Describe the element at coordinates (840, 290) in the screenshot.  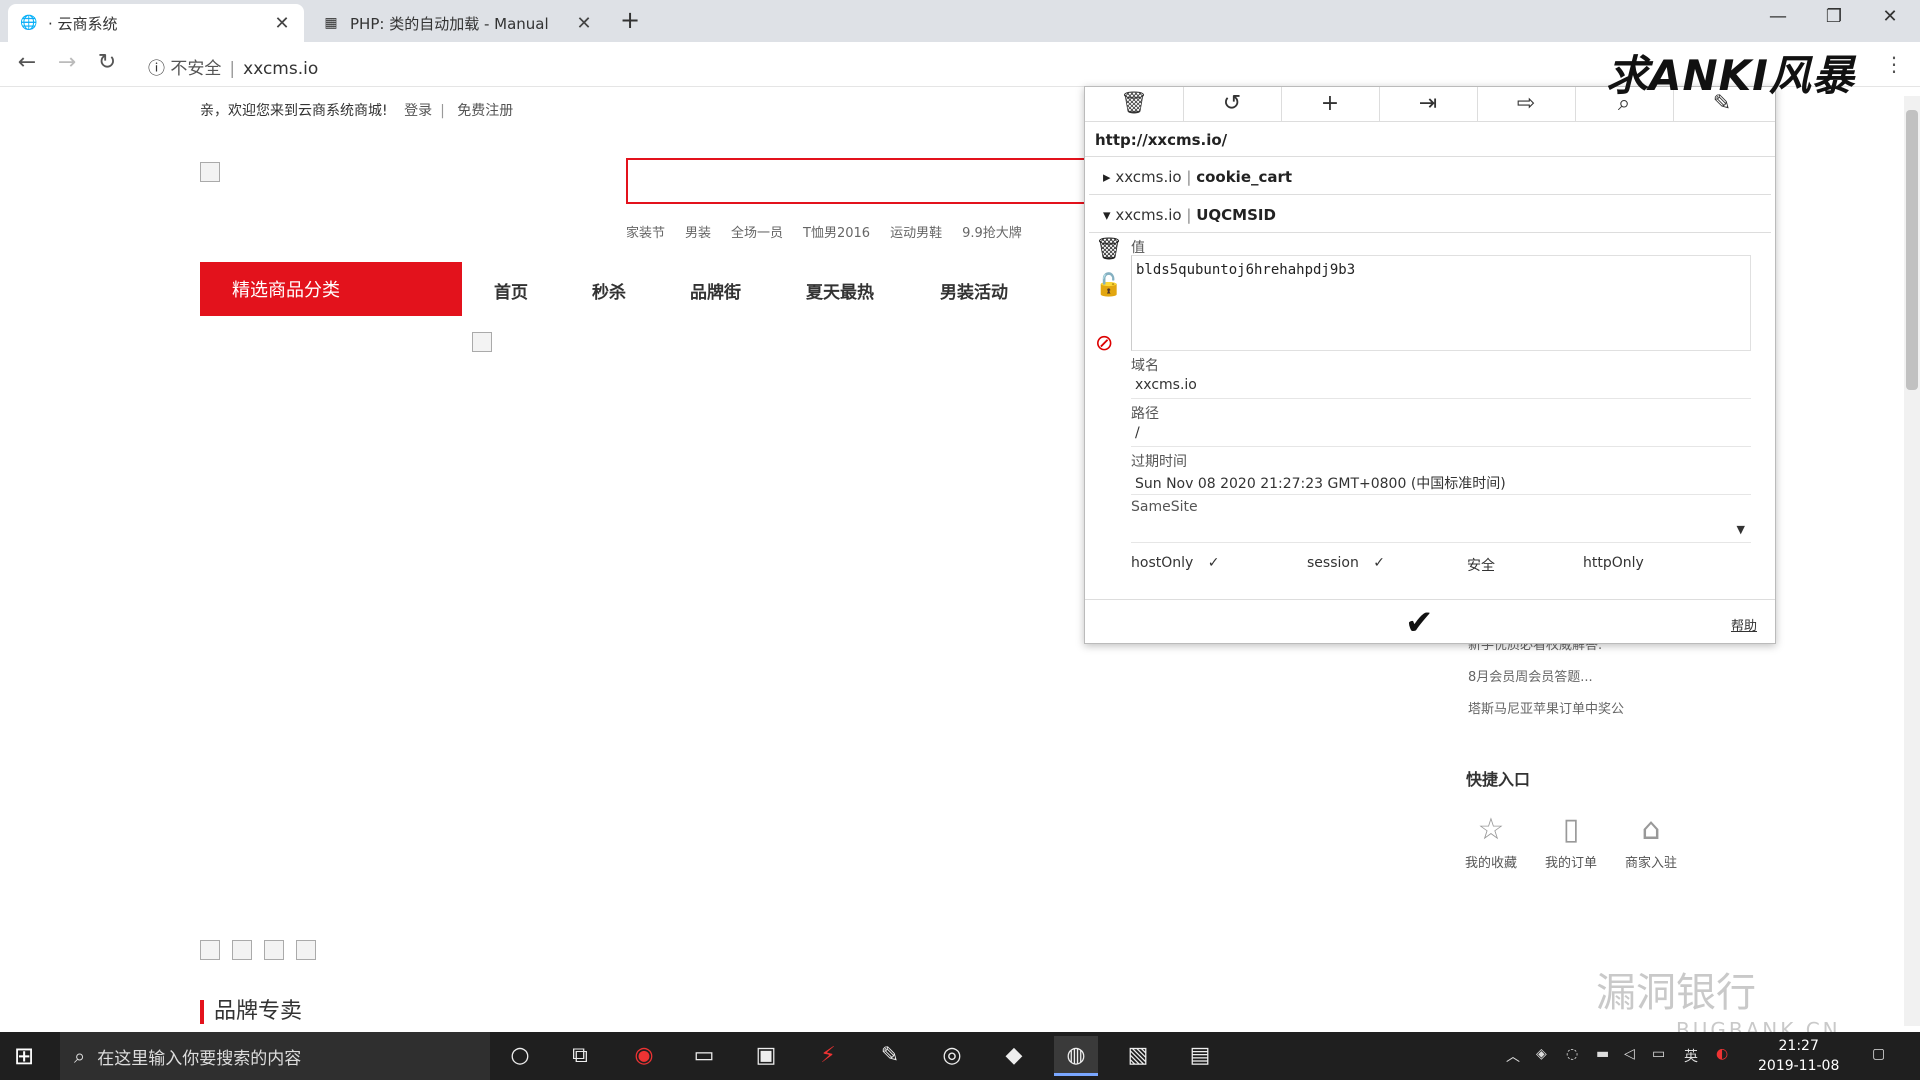
I see `nav-summer-hot: 夏天最热` at that location.